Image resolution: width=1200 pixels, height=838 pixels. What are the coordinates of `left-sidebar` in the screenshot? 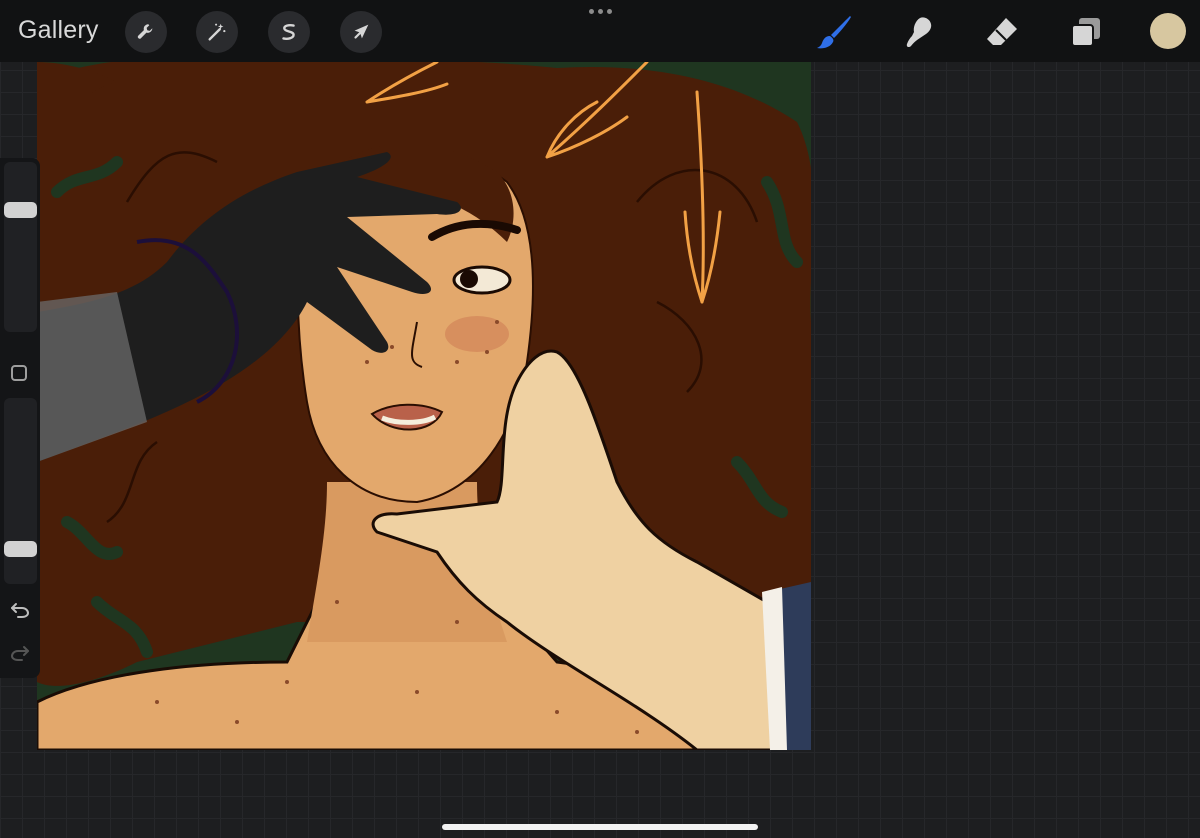 It's located at (20, 418).